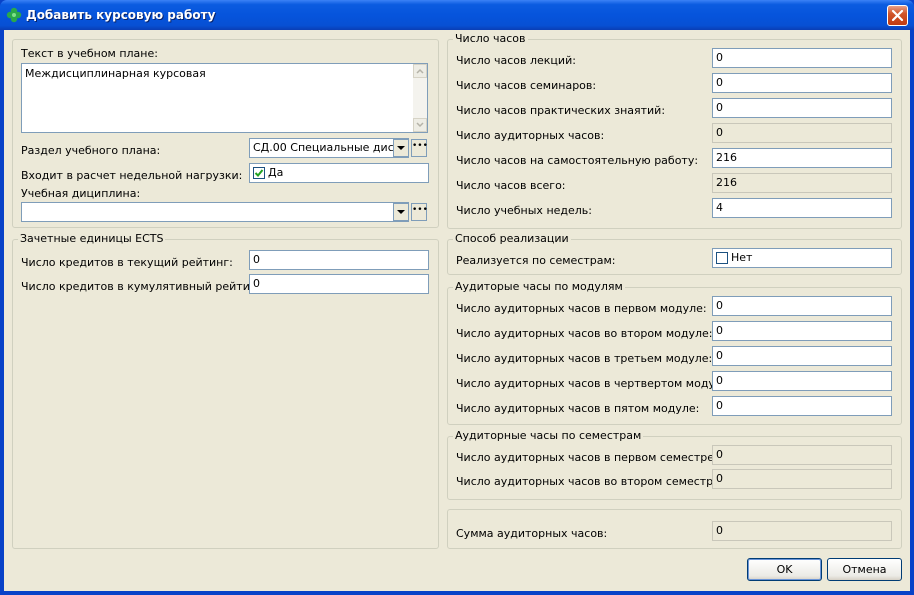  I want to click on number-input: 216, so click(802, 158).